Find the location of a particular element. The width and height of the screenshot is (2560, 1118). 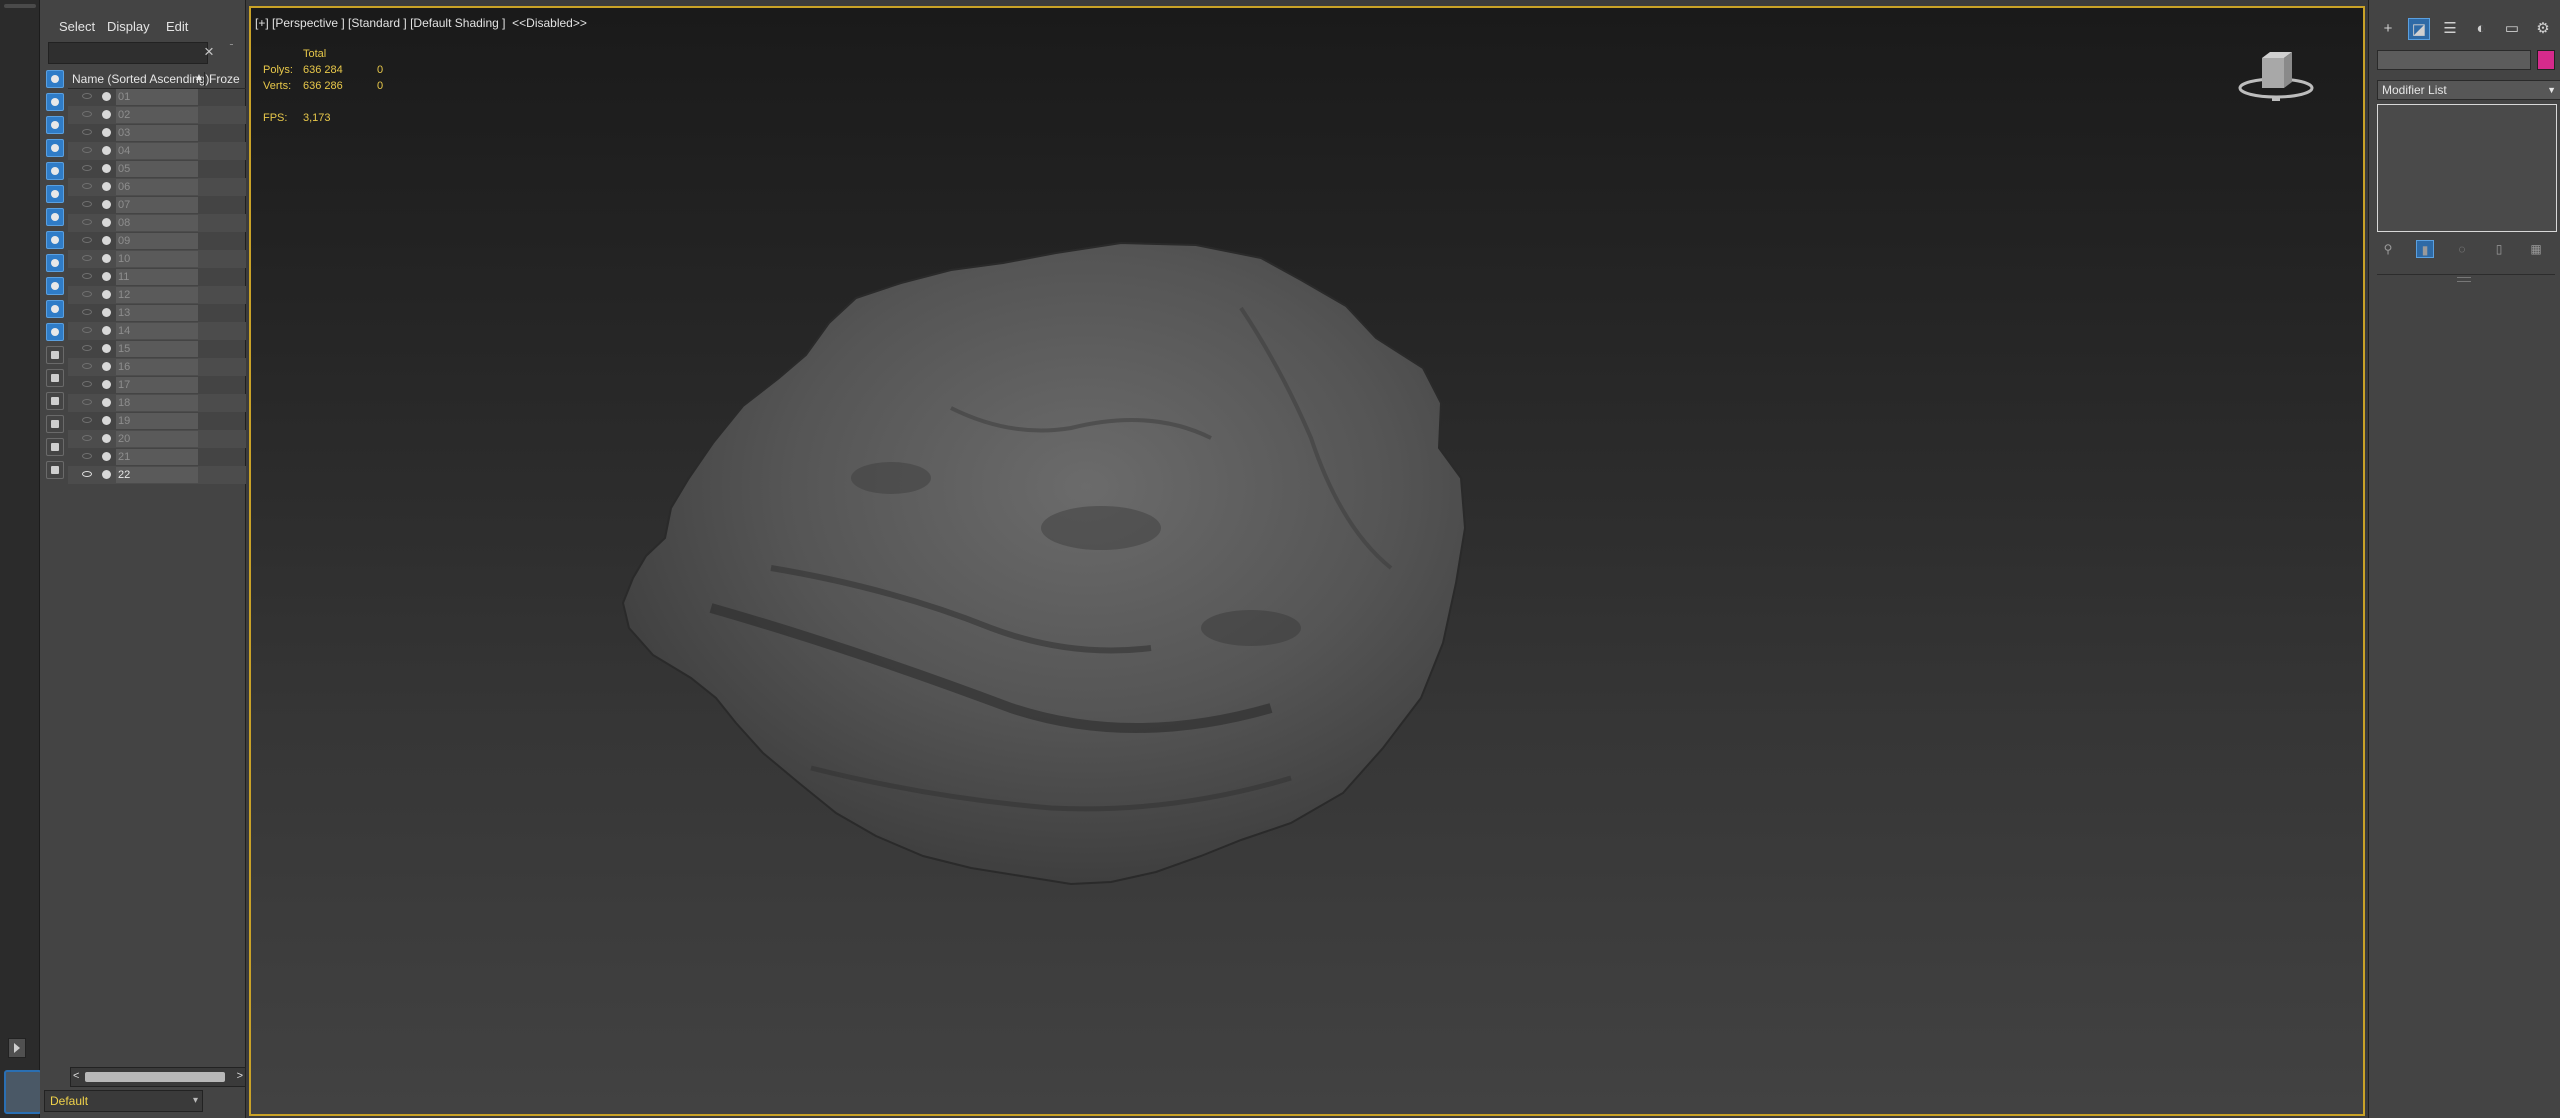

menu-select: Select is located at coordinates (77, 26).